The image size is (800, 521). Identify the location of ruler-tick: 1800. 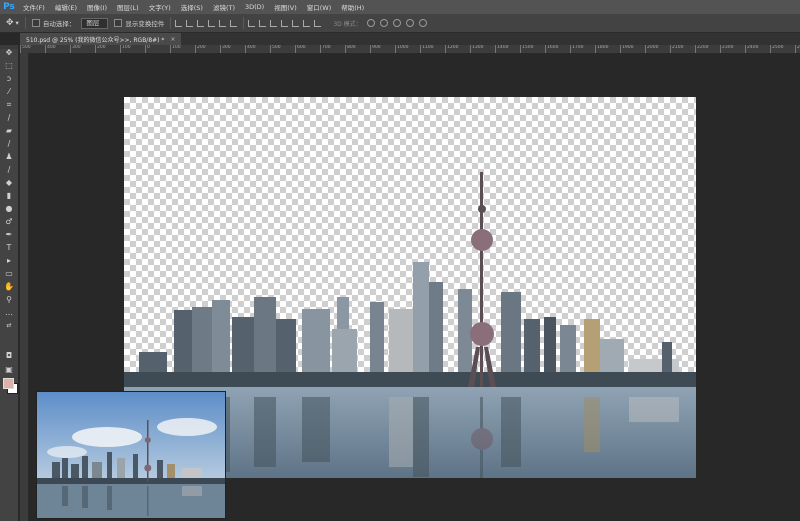
(601, 49).